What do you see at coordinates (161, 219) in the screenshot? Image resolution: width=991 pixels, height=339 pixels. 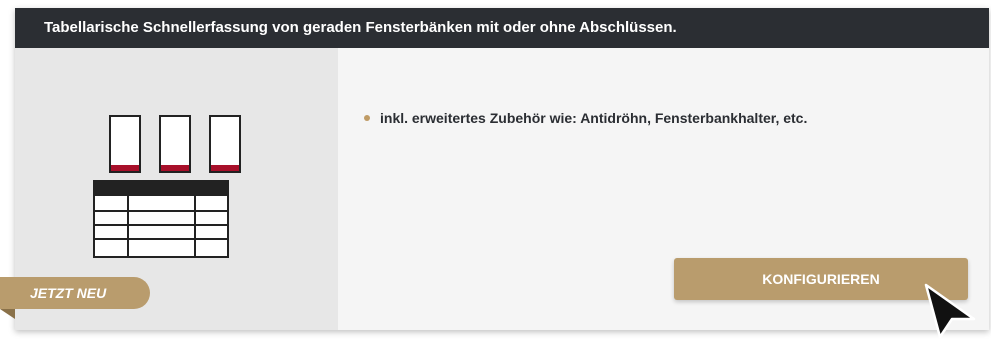 I see `table-icon` at bounding box center [161, 219].